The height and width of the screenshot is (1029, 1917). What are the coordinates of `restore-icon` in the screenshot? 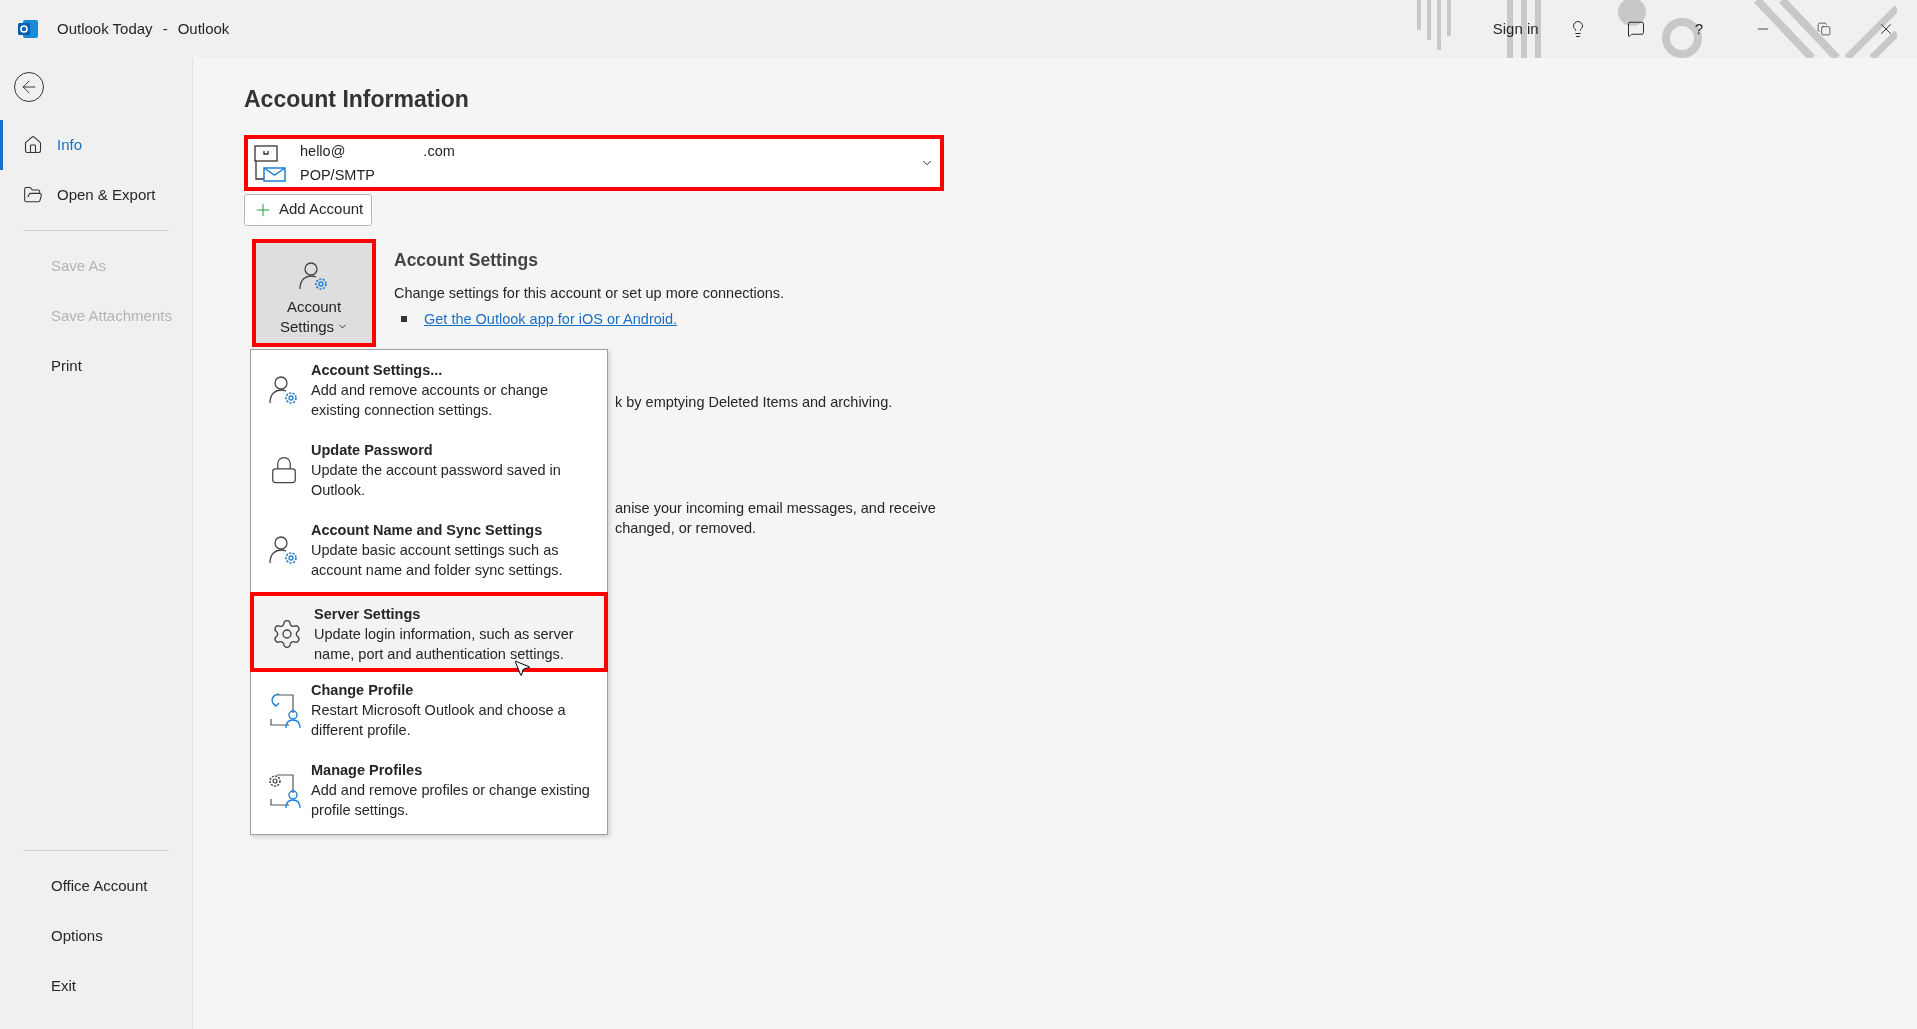 It's located at (1824, 29).